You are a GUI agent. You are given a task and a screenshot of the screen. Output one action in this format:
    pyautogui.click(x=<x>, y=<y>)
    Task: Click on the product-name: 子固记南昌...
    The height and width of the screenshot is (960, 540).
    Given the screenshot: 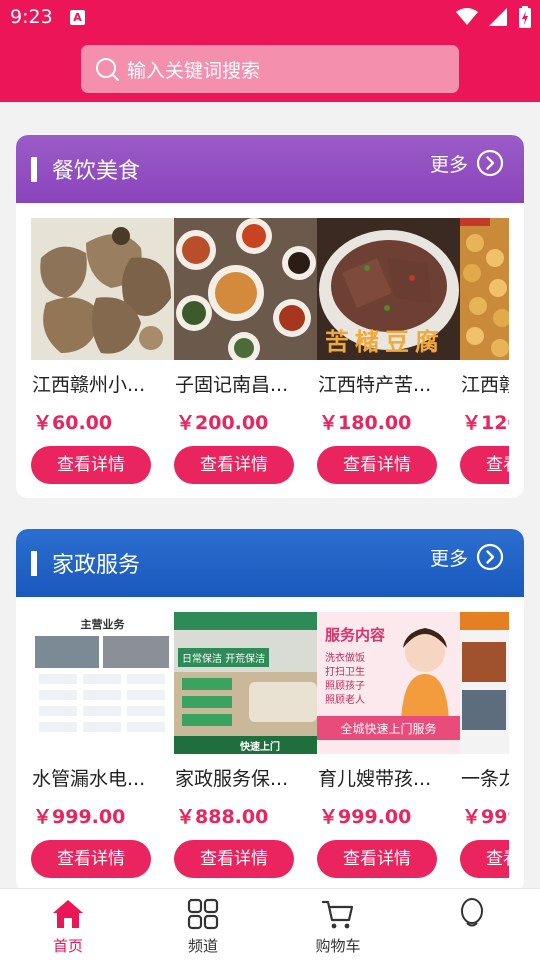 What is the action you would take?
    pyautogui.click(x=232, y=385)
    